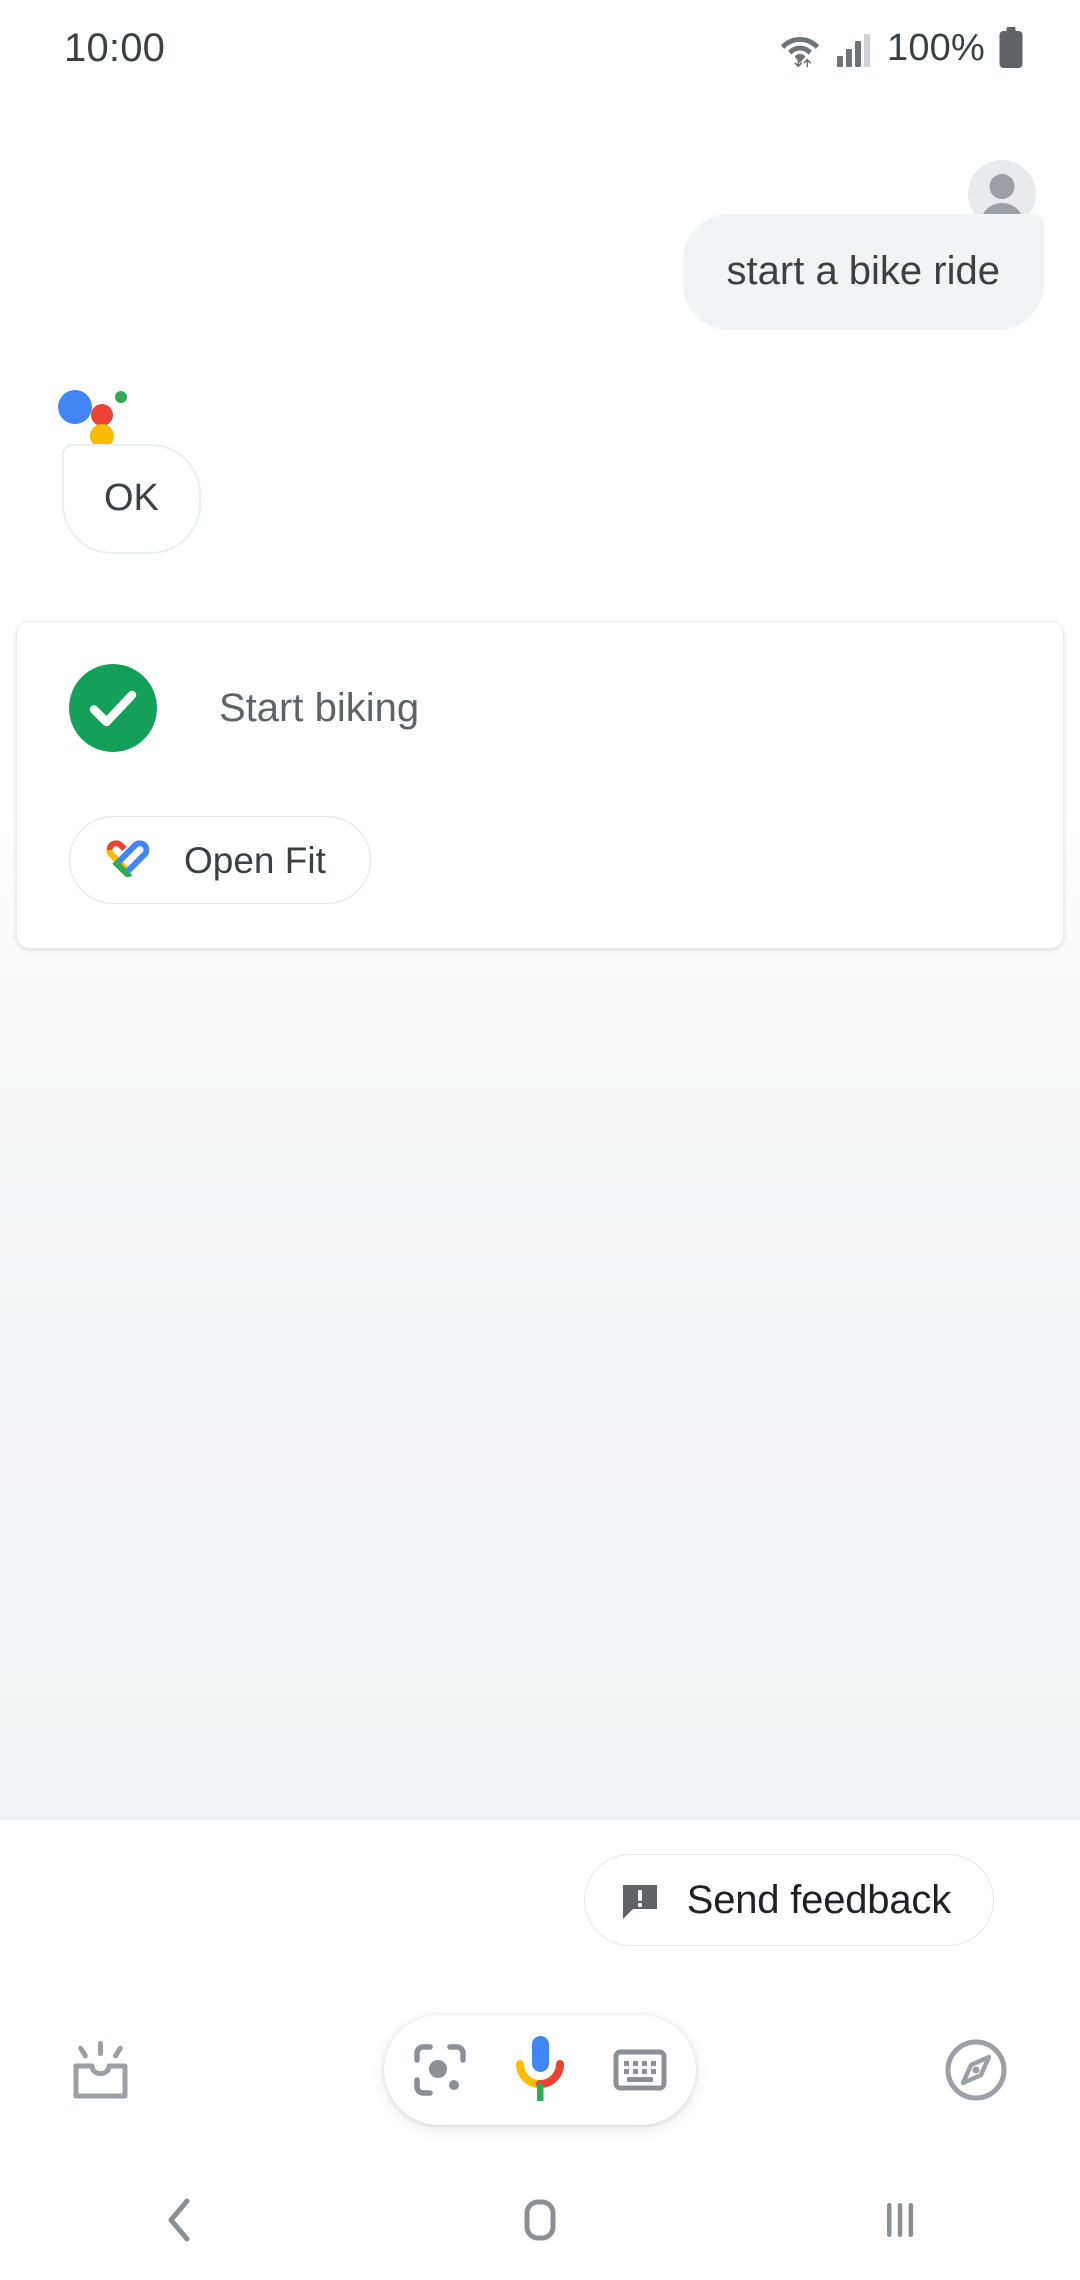  What do you see at coordinates (319, 708) in the screenshot?
I see `card-status-label: Start biking` at bounding box center [319, 708].